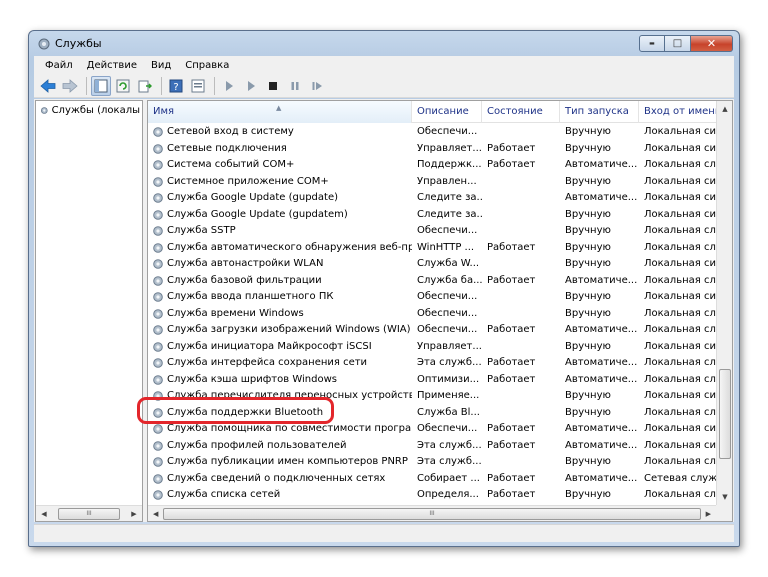 The width and height of the screenshot is (768, 577). What do you see at coordinates (59, 65) in the screenshot?
I see `menu-file: Файл` at bounding box center [59, 65].